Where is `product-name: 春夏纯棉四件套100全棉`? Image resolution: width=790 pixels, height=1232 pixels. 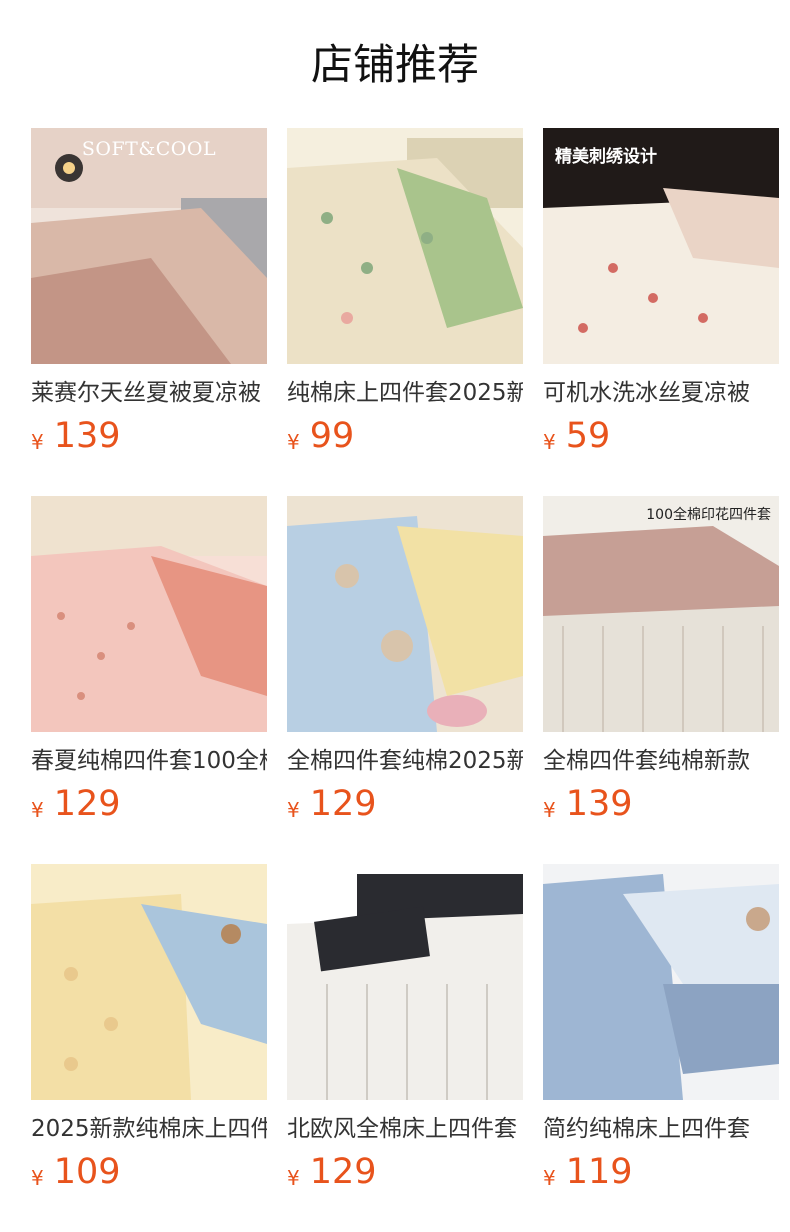
product-name: 春夏纯棉四件套100全棉 is located at coordinates (149, 761).